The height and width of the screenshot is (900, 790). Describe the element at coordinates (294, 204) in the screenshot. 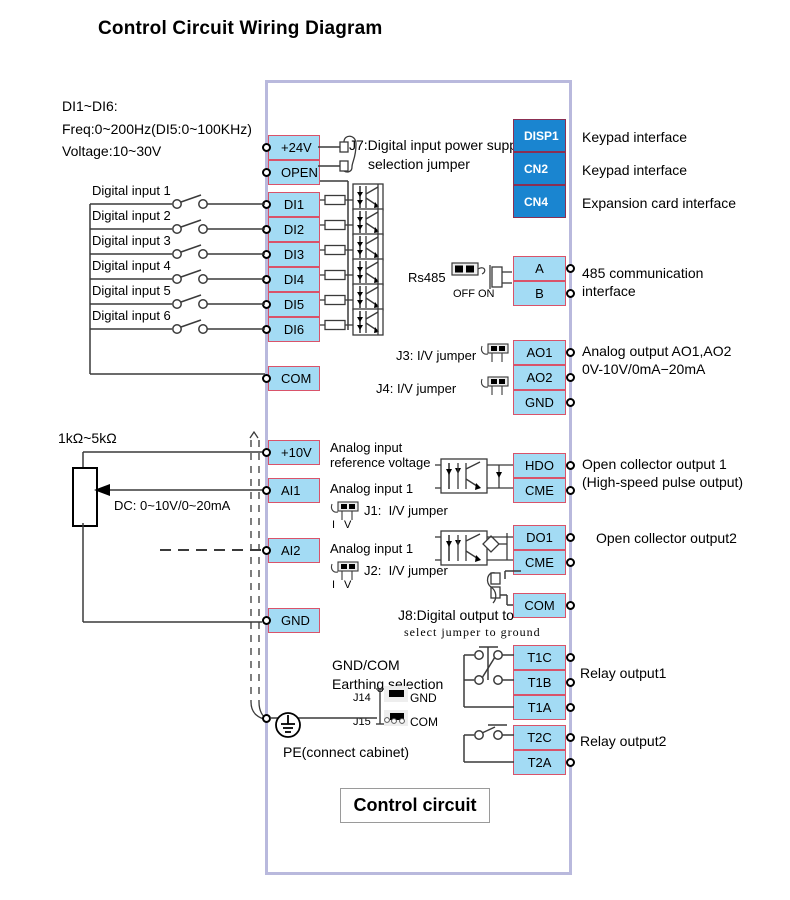

I see `terminal-di1: DI1` at that location.